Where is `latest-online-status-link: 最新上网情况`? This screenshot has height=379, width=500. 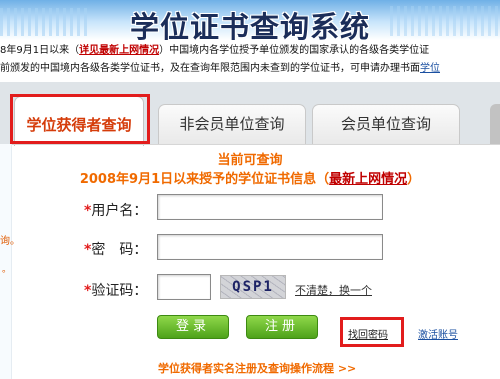 latest-online-status-link: 最新上网情况 is located at coordinates (368, 179).